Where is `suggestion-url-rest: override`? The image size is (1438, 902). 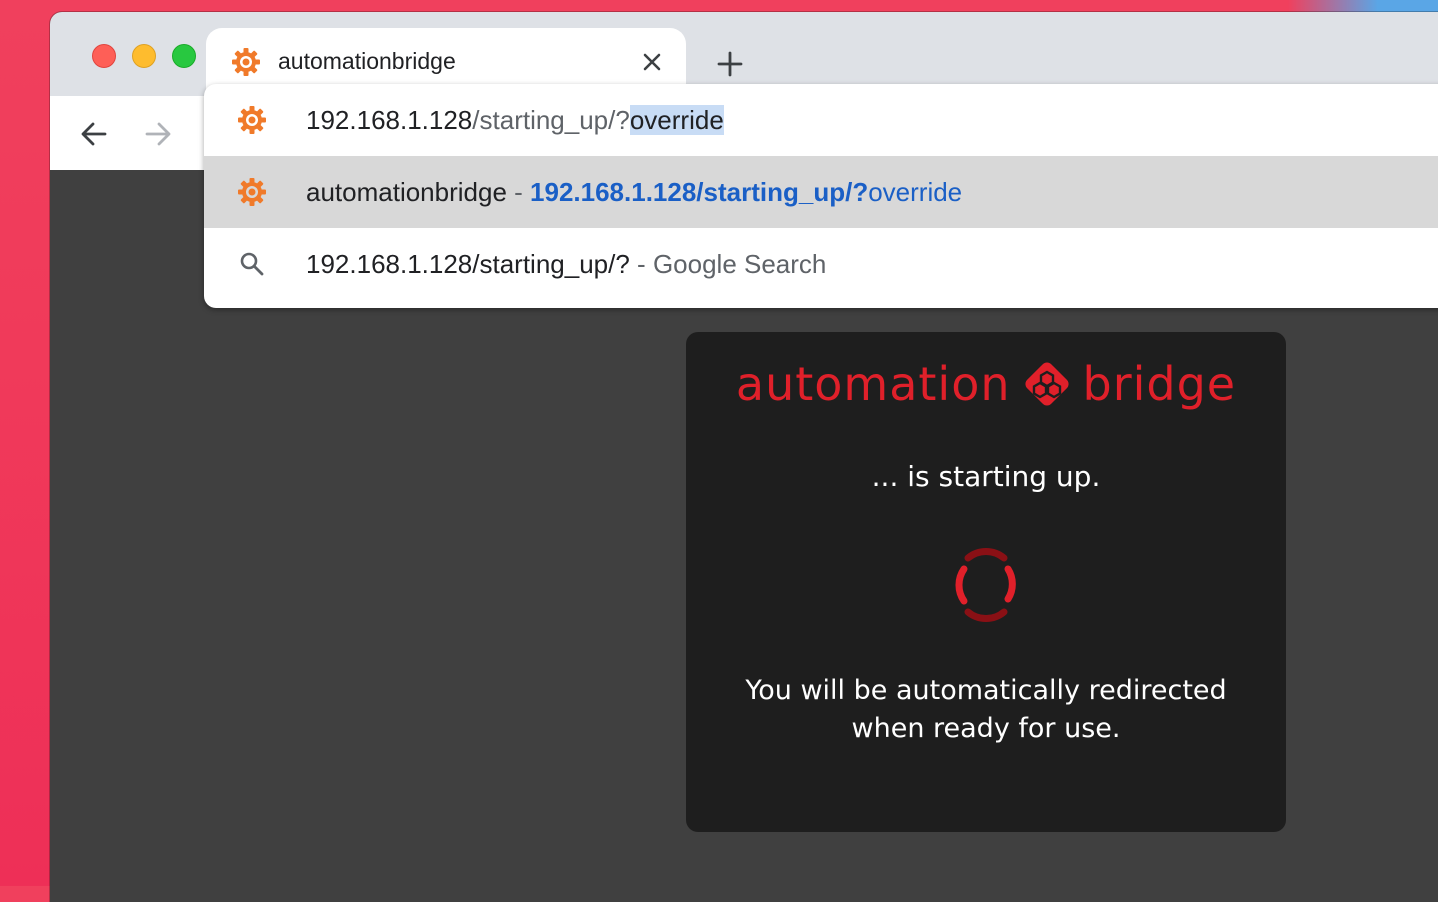
suggestion-url-rest: override is located at coordinates (915, 192).